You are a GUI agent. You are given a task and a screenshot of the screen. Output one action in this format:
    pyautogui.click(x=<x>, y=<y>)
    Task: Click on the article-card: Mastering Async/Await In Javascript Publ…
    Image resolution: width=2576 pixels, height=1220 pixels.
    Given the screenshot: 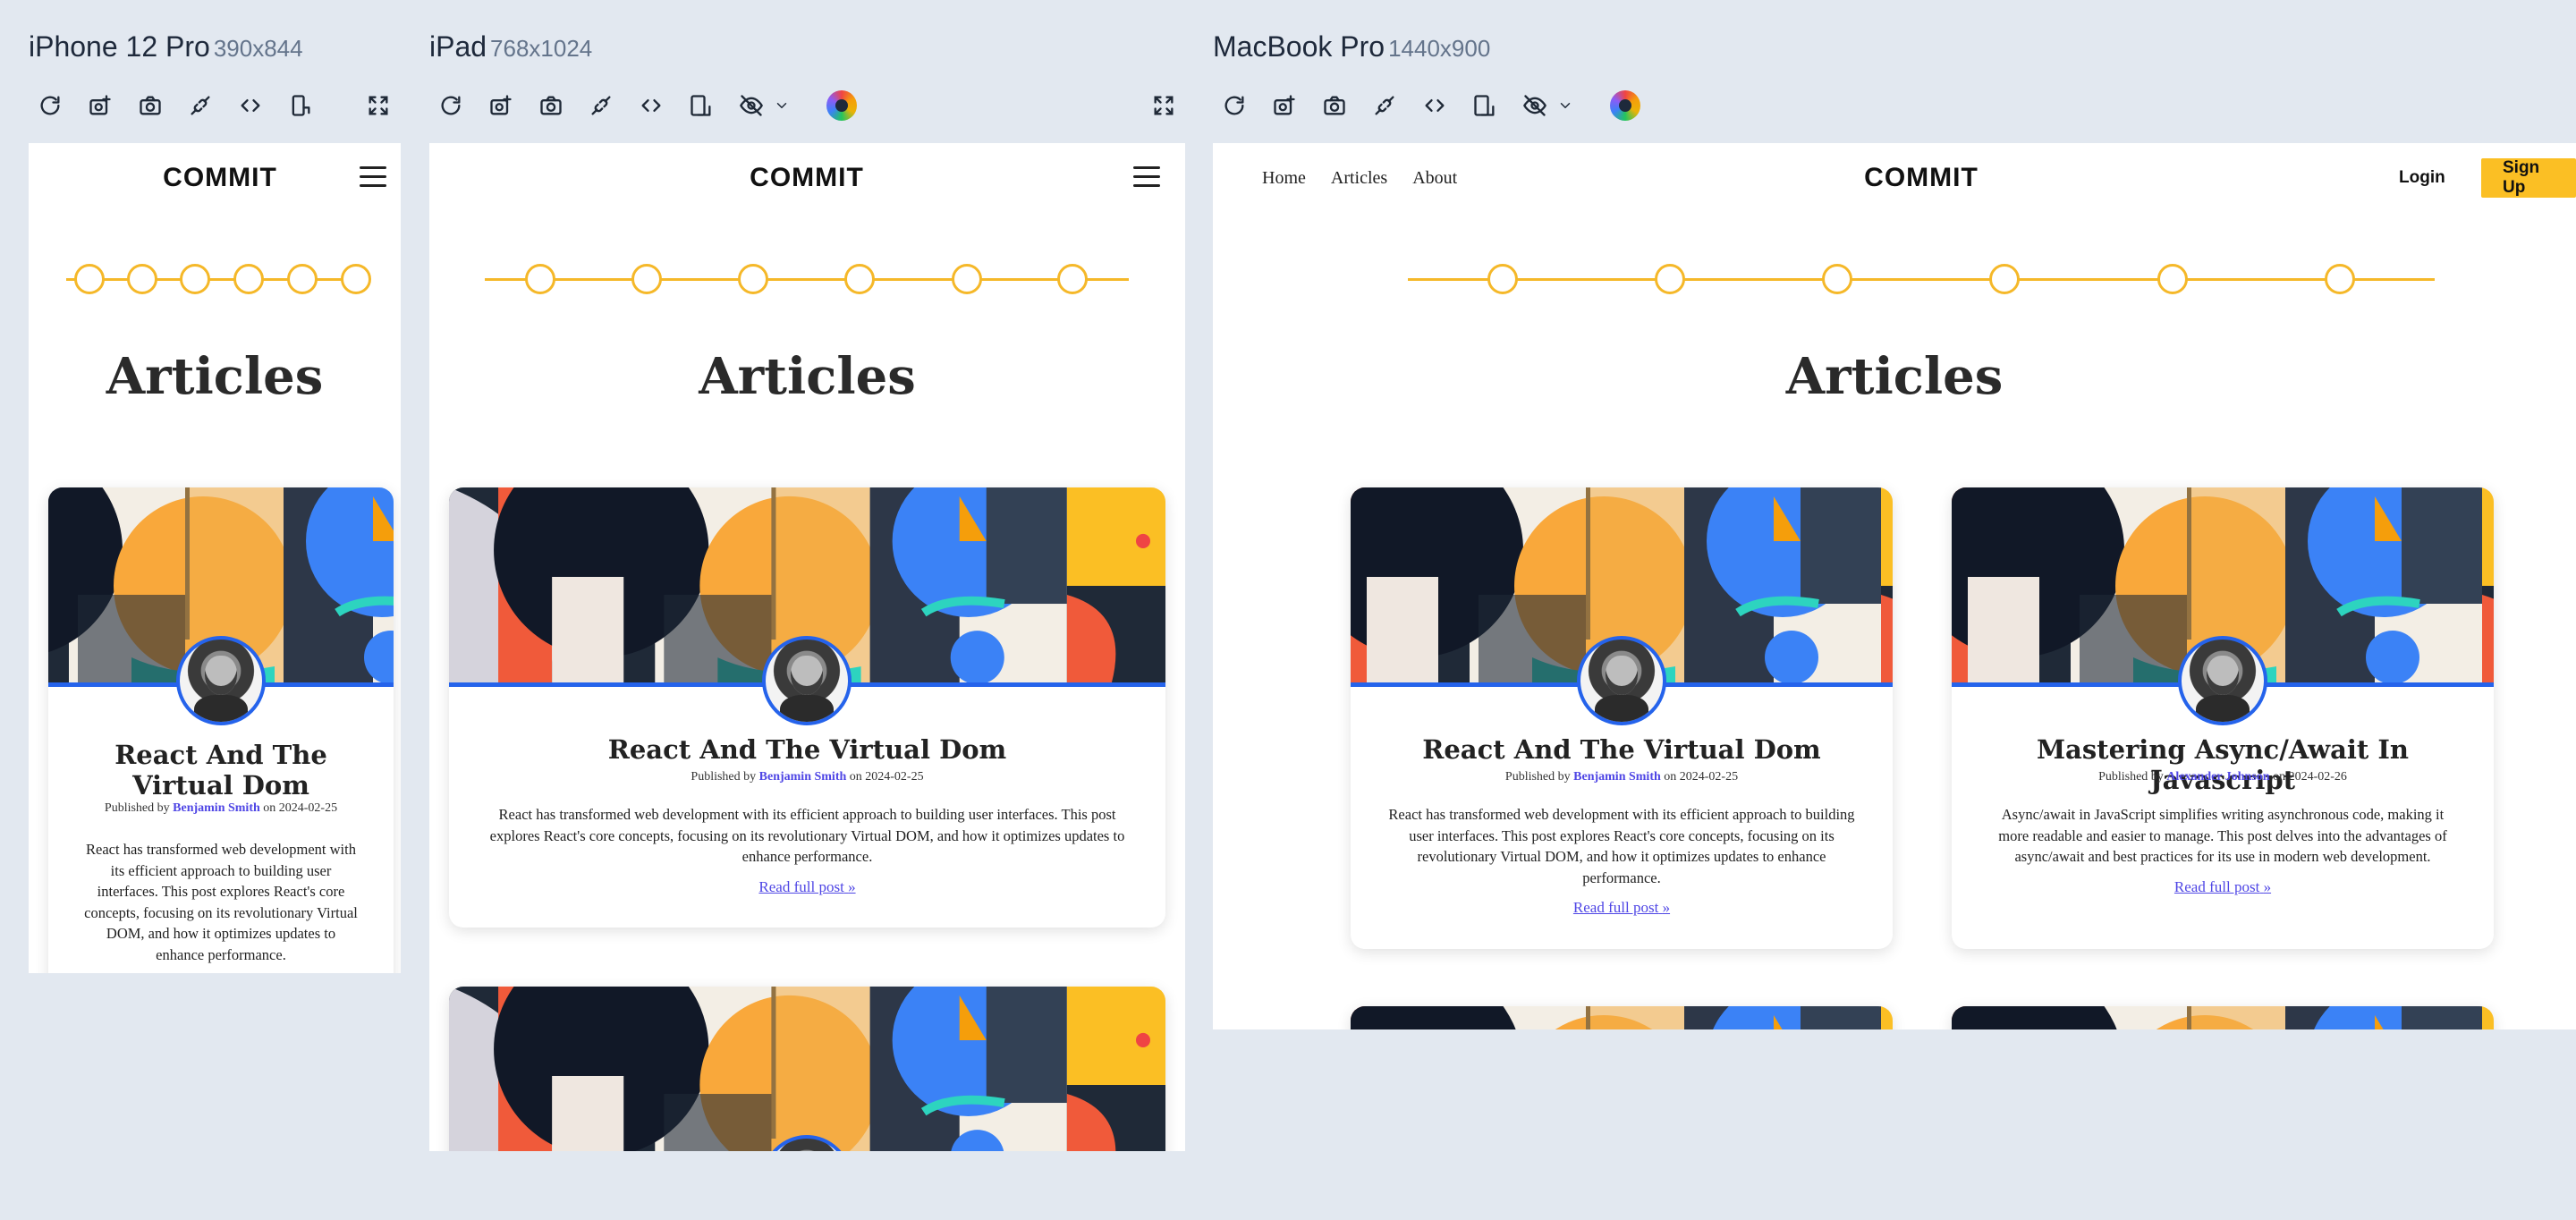 What is the action you would take?
    pyautogui.click(x=2223, y=718)
    